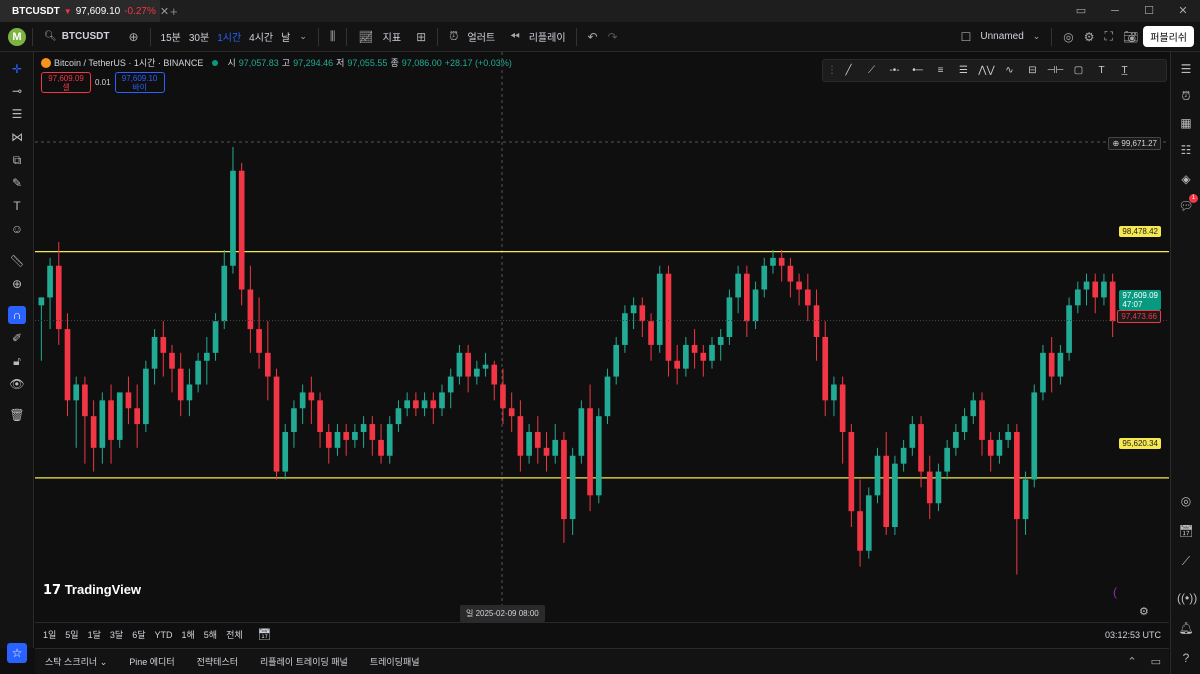 This screenshot has height=674, width=1200. What do you see at coordinates (1130, 37) in the screenshot?
I see `camera-icon: 📷︎` at bounding box center [1130, 37].